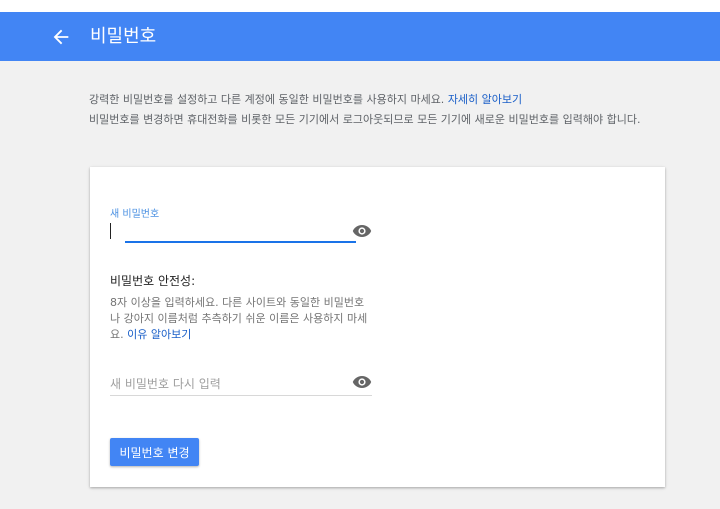  I want to click on page-title: 비밀번호, so click(123, 36).